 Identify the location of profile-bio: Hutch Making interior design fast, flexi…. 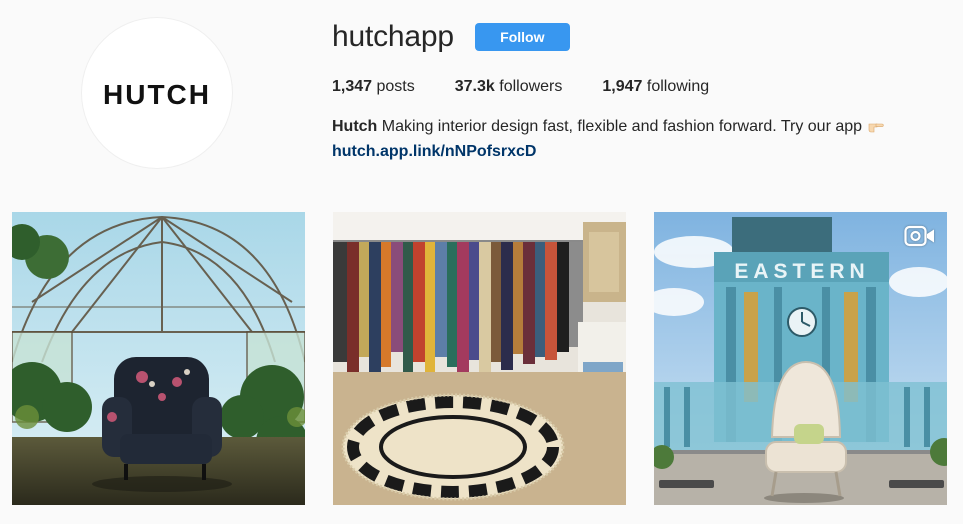
(637, 139).